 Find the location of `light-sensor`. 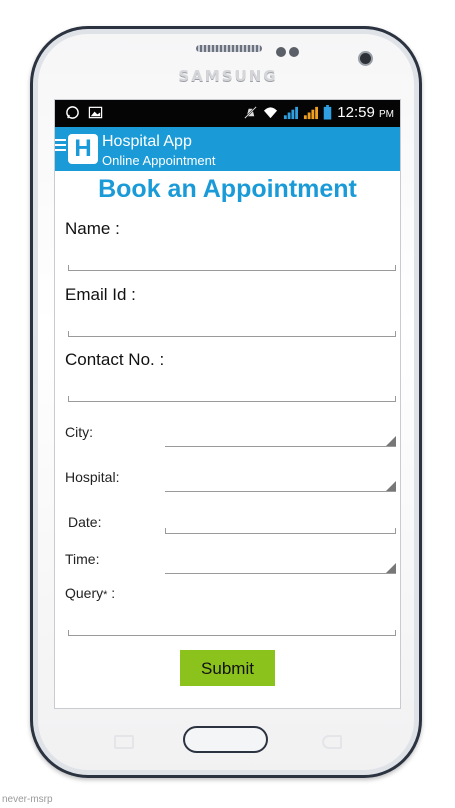

light-sensor is located at coordinates (294, 52).